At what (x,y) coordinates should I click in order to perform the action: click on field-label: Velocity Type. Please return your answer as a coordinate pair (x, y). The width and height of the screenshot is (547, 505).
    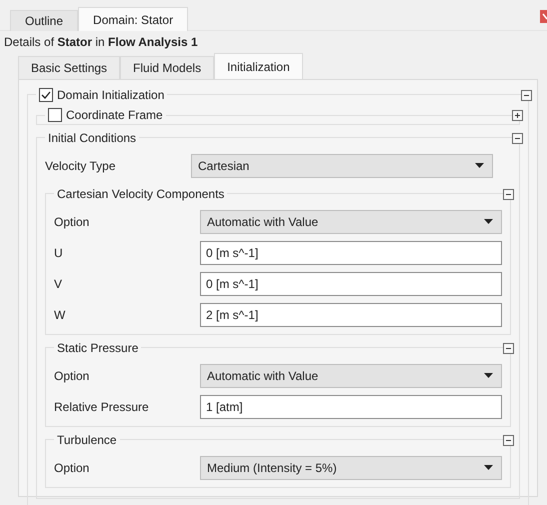
    Looking at the image, I should click on (80, 165).